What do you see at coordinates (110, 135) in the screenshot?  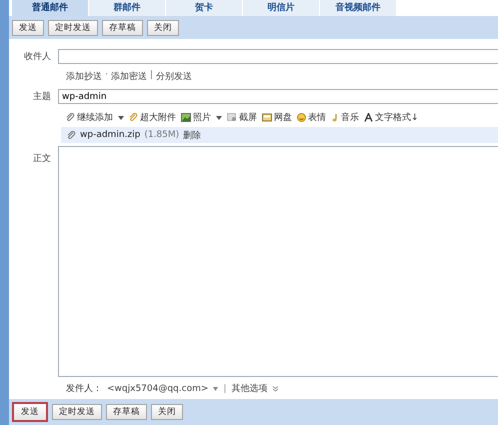 I see `attachment-name: wp-admin.zip` at bounding box center [110, 135].